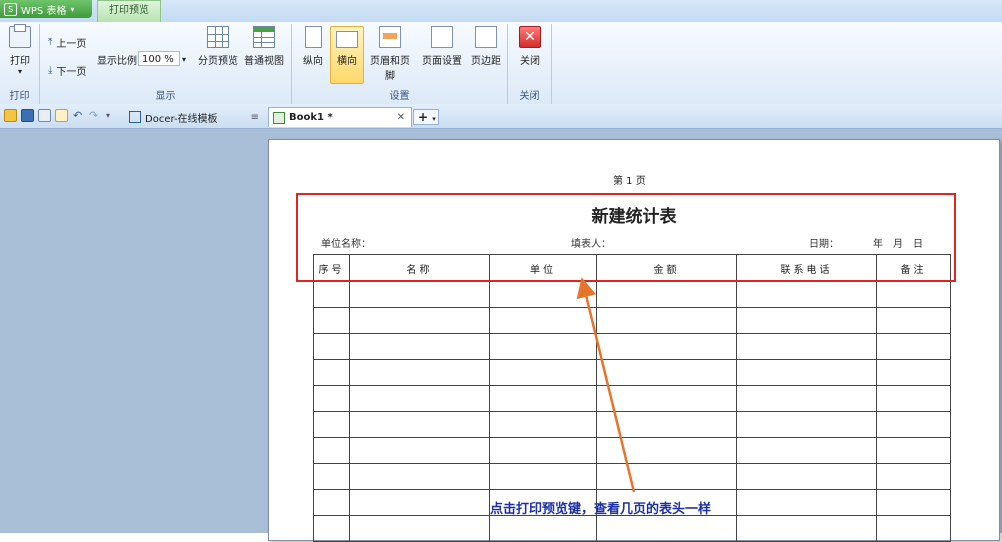 The width and height of the screenshot is (1002, 542). I want to click on close-icon: ✕, so click(530, 37).